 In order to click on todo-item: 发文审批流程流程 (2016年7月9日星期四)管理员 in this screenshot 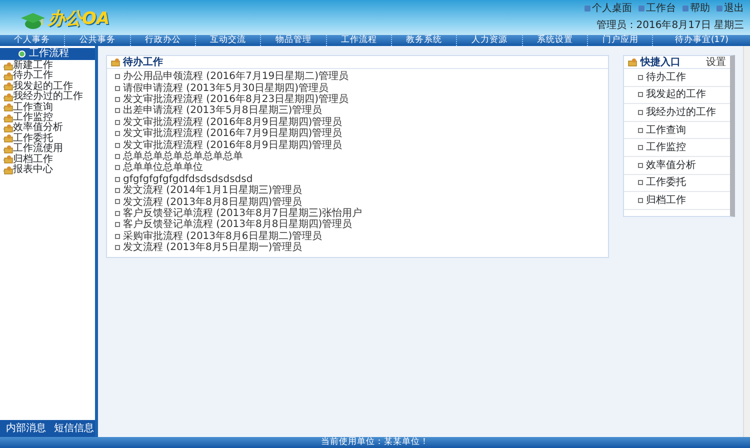, I will do `click(361, 134)`.